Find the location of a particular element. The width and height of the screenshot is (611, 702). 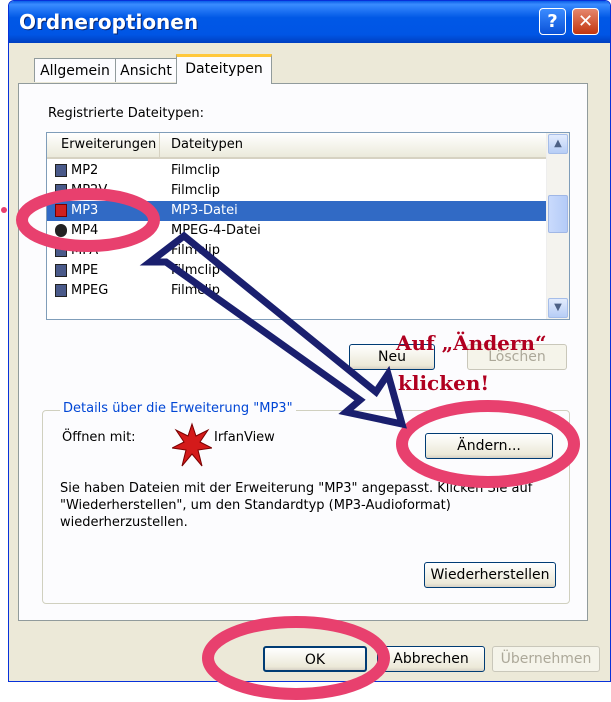

open-with-app: IrfanView is located at coordinates (244, 437).